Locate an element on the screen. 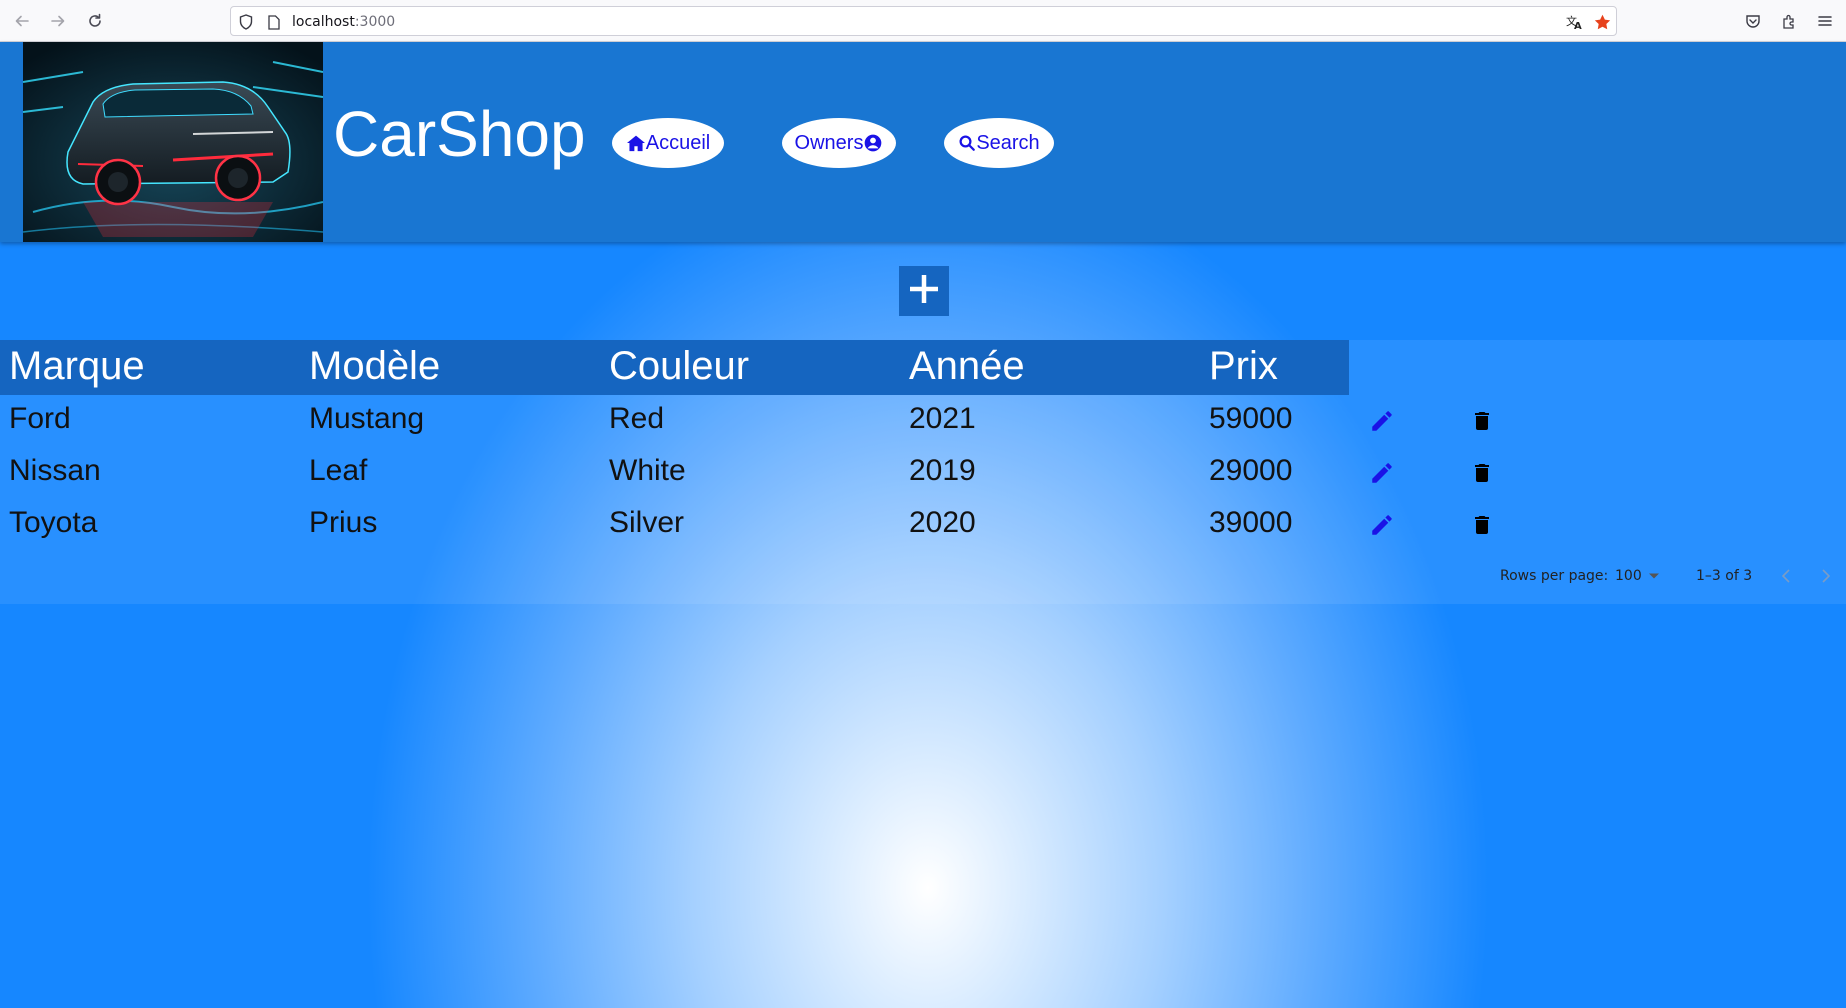  cell-price: 39000 is located at coordinates (1251, 522).